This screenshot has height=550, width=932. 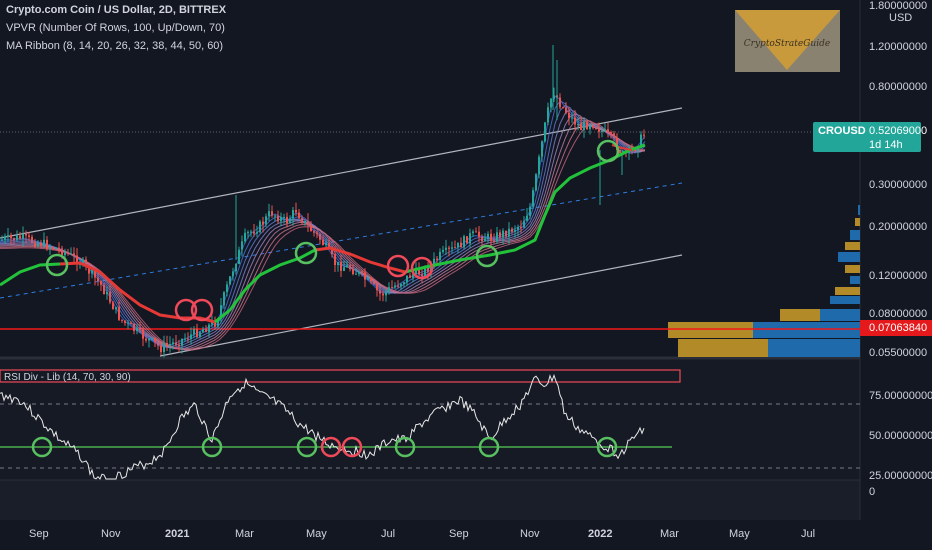 What do you see at coordinates (177, 534) in the screenshot?
I see `time-label: 2021` at bounding box center [177, 534].